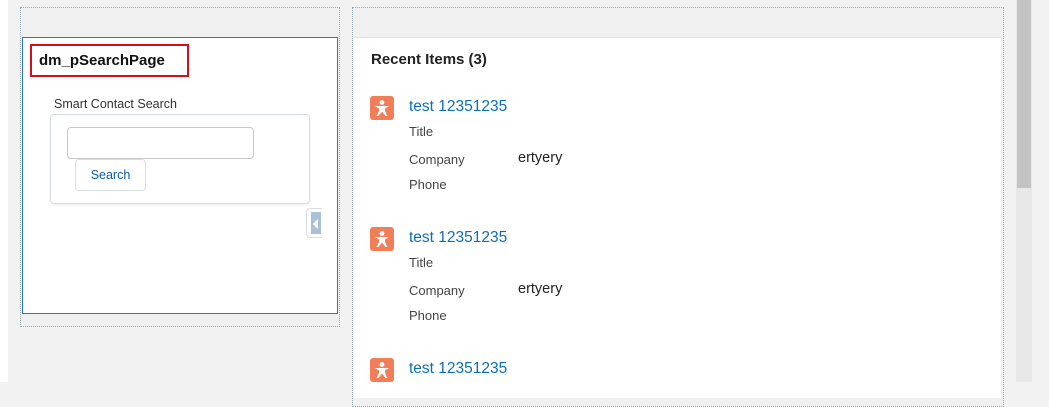  I want to click on collapse-panel-handle, so click(314, 223).